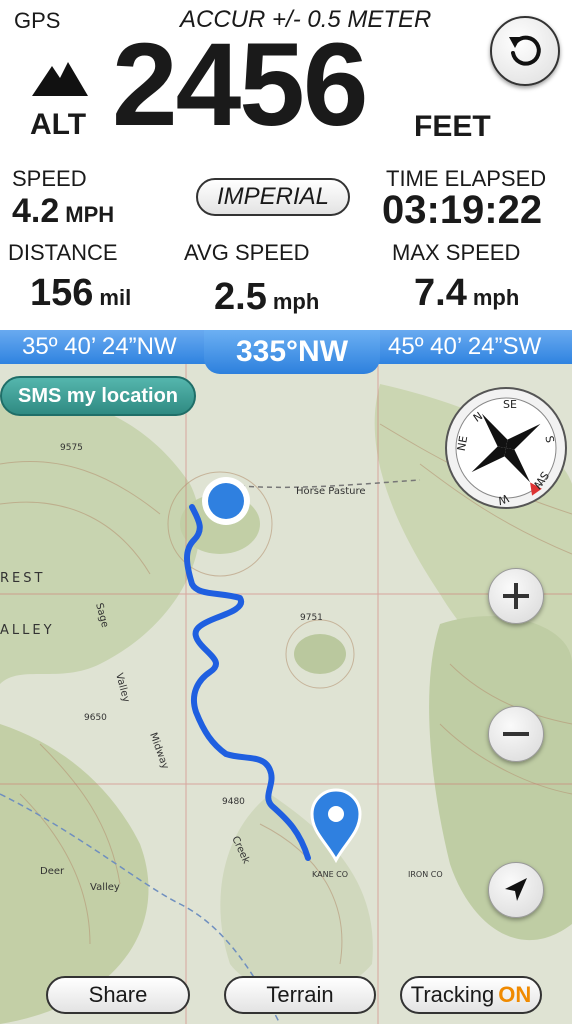 The width and height of the screenshot is (572, 1024). I want to click on current-location-dot, so click(226, 501).